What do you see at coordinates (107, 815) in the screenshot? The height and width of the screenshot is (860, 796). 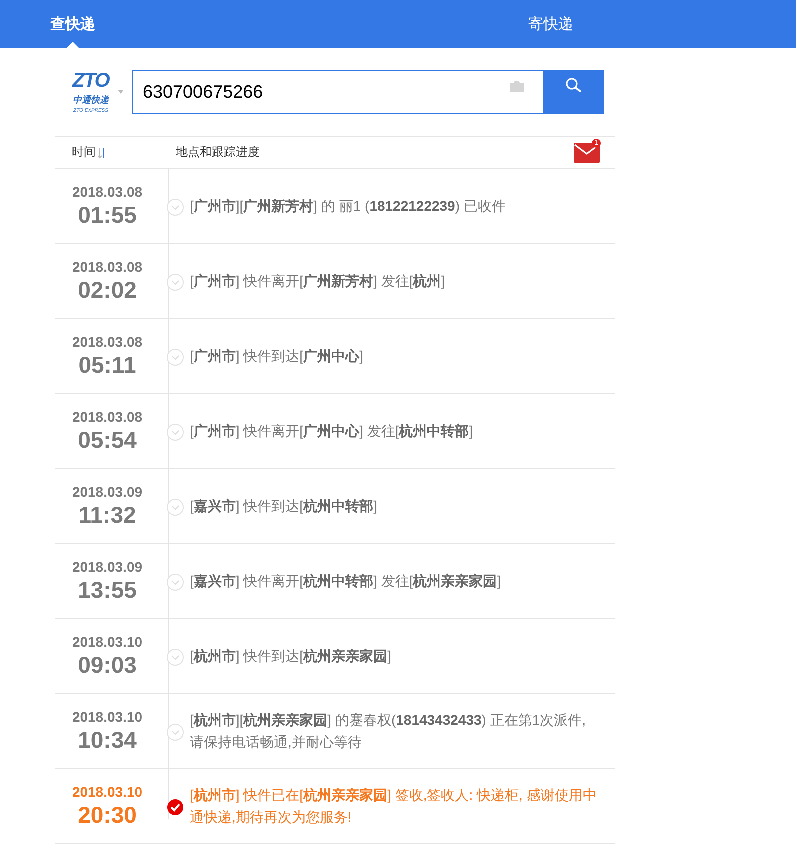 I see `event-time: 20:30` at bounding box center [107, 815].